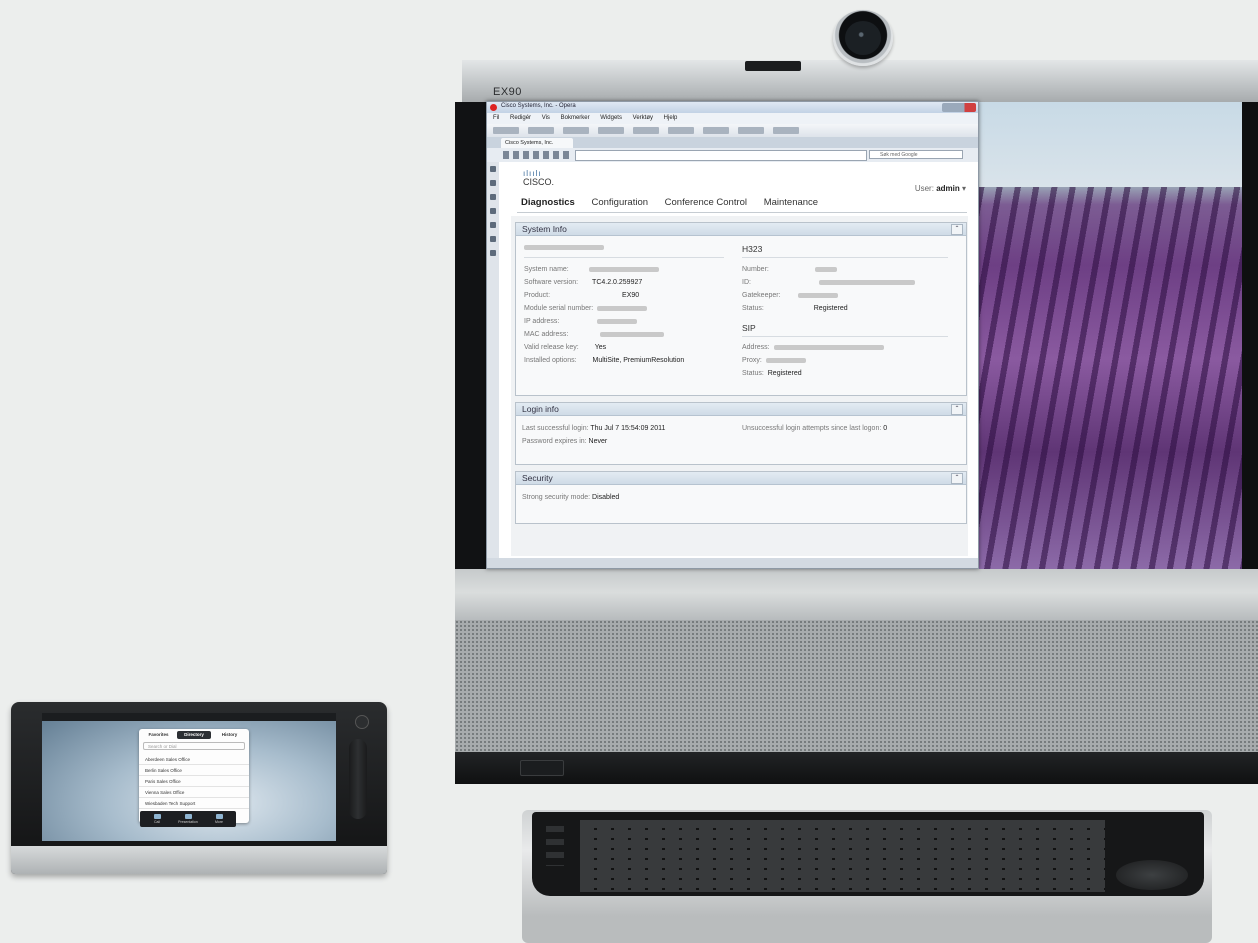  What do you see at coordinates (856, 768) in the screenshot?
I see `monitor-base` at bounding box center [856, 768].